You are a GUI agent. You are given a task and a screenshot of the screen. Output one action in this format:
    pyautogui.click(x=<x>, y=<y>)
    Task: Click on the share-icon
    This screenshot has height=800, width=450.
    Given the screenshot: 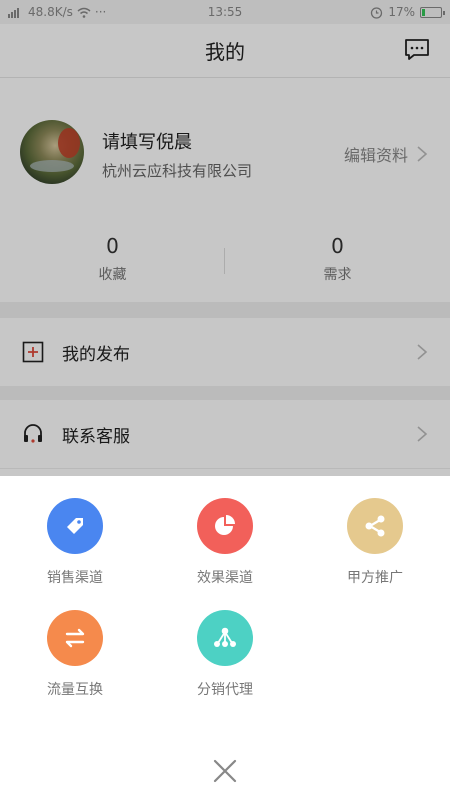 What is the action you would take?
    pyautogui.click(x=375, y=526)
    